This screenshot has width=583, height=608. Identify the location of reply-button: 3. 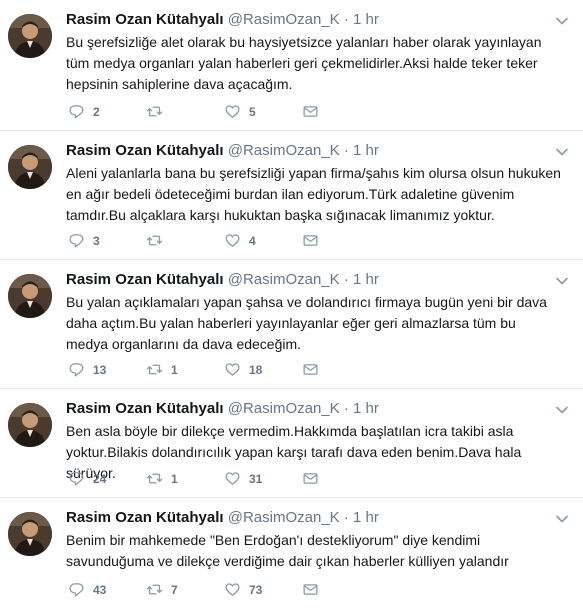
(107, 240).